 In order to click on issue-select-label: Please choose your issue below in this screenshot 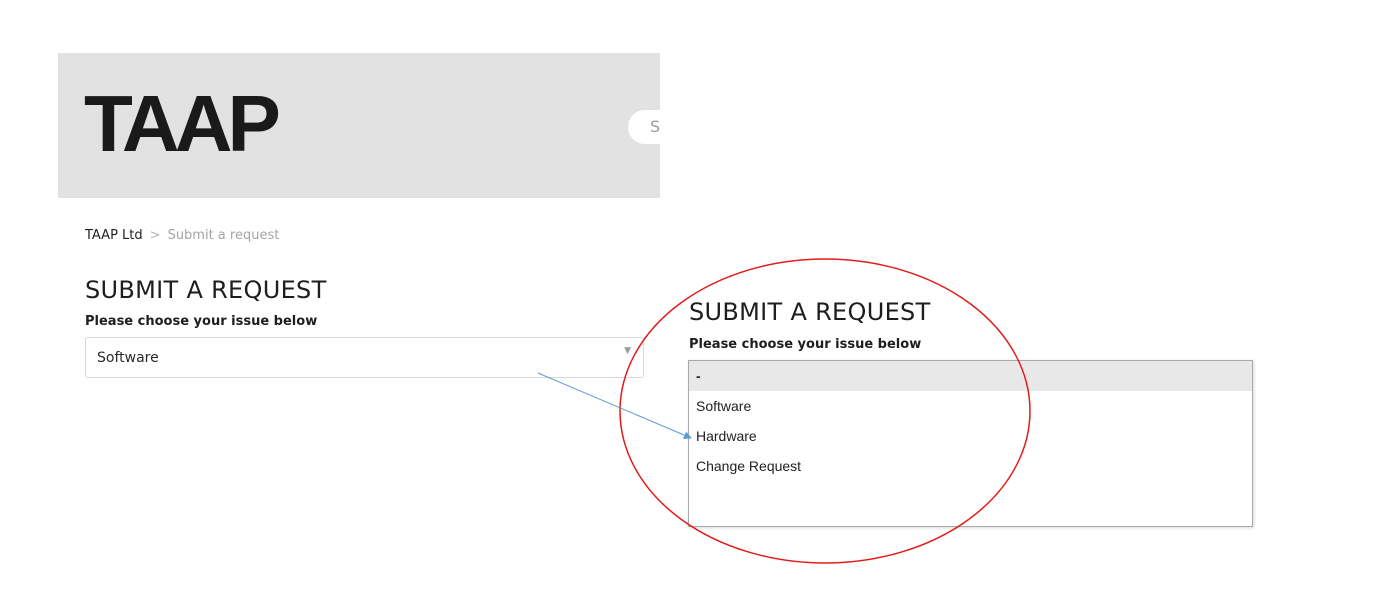, I will do `click(201, 321)`.